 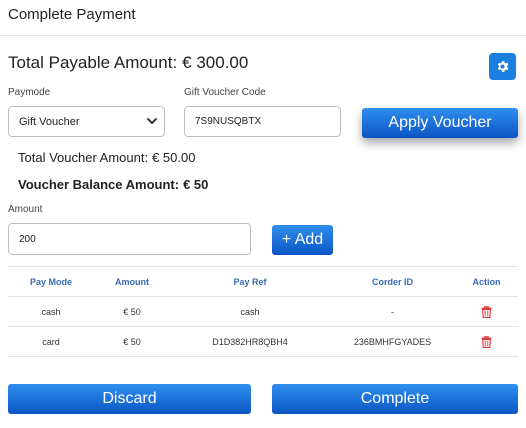 I want to click on column-header-amount: Amount, so click(x=132, y=281).